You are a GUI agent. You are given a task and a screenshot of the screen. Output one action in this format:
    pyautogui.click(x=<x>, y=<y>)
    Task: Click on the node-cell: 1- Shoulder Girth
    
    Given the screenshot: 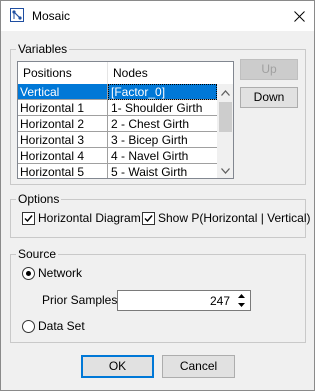 What is the action you would take?
    pyautogui.click(x=162, y=108)
    